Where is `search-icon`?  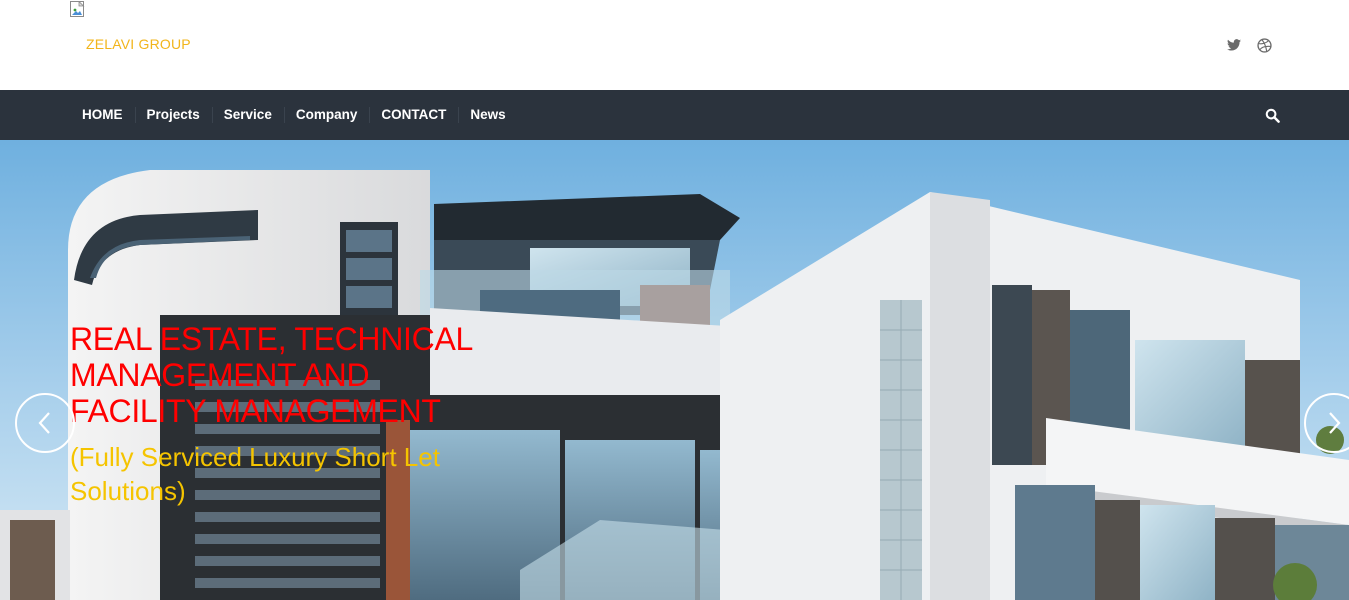 search-icon is located at coordinates (1272, 115).